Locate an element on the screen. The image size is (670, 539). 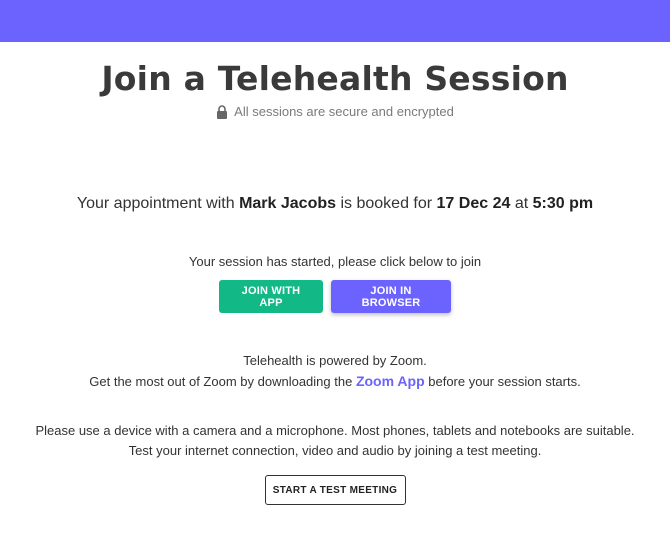
page-title: Join a Telehealth Session is located at coordinates (335, 78).